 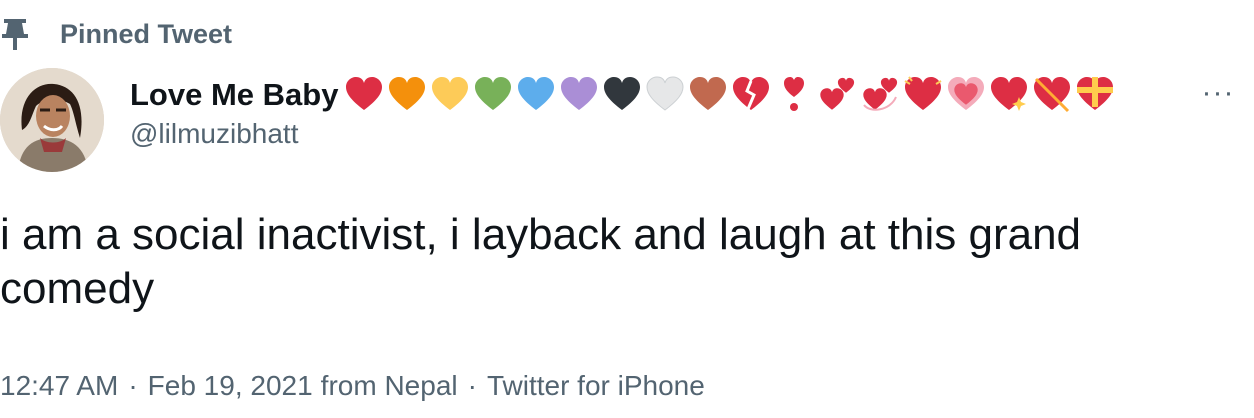 I want to click on heart-with-arrow-emoji-icon, so click(x=1052, y=95).